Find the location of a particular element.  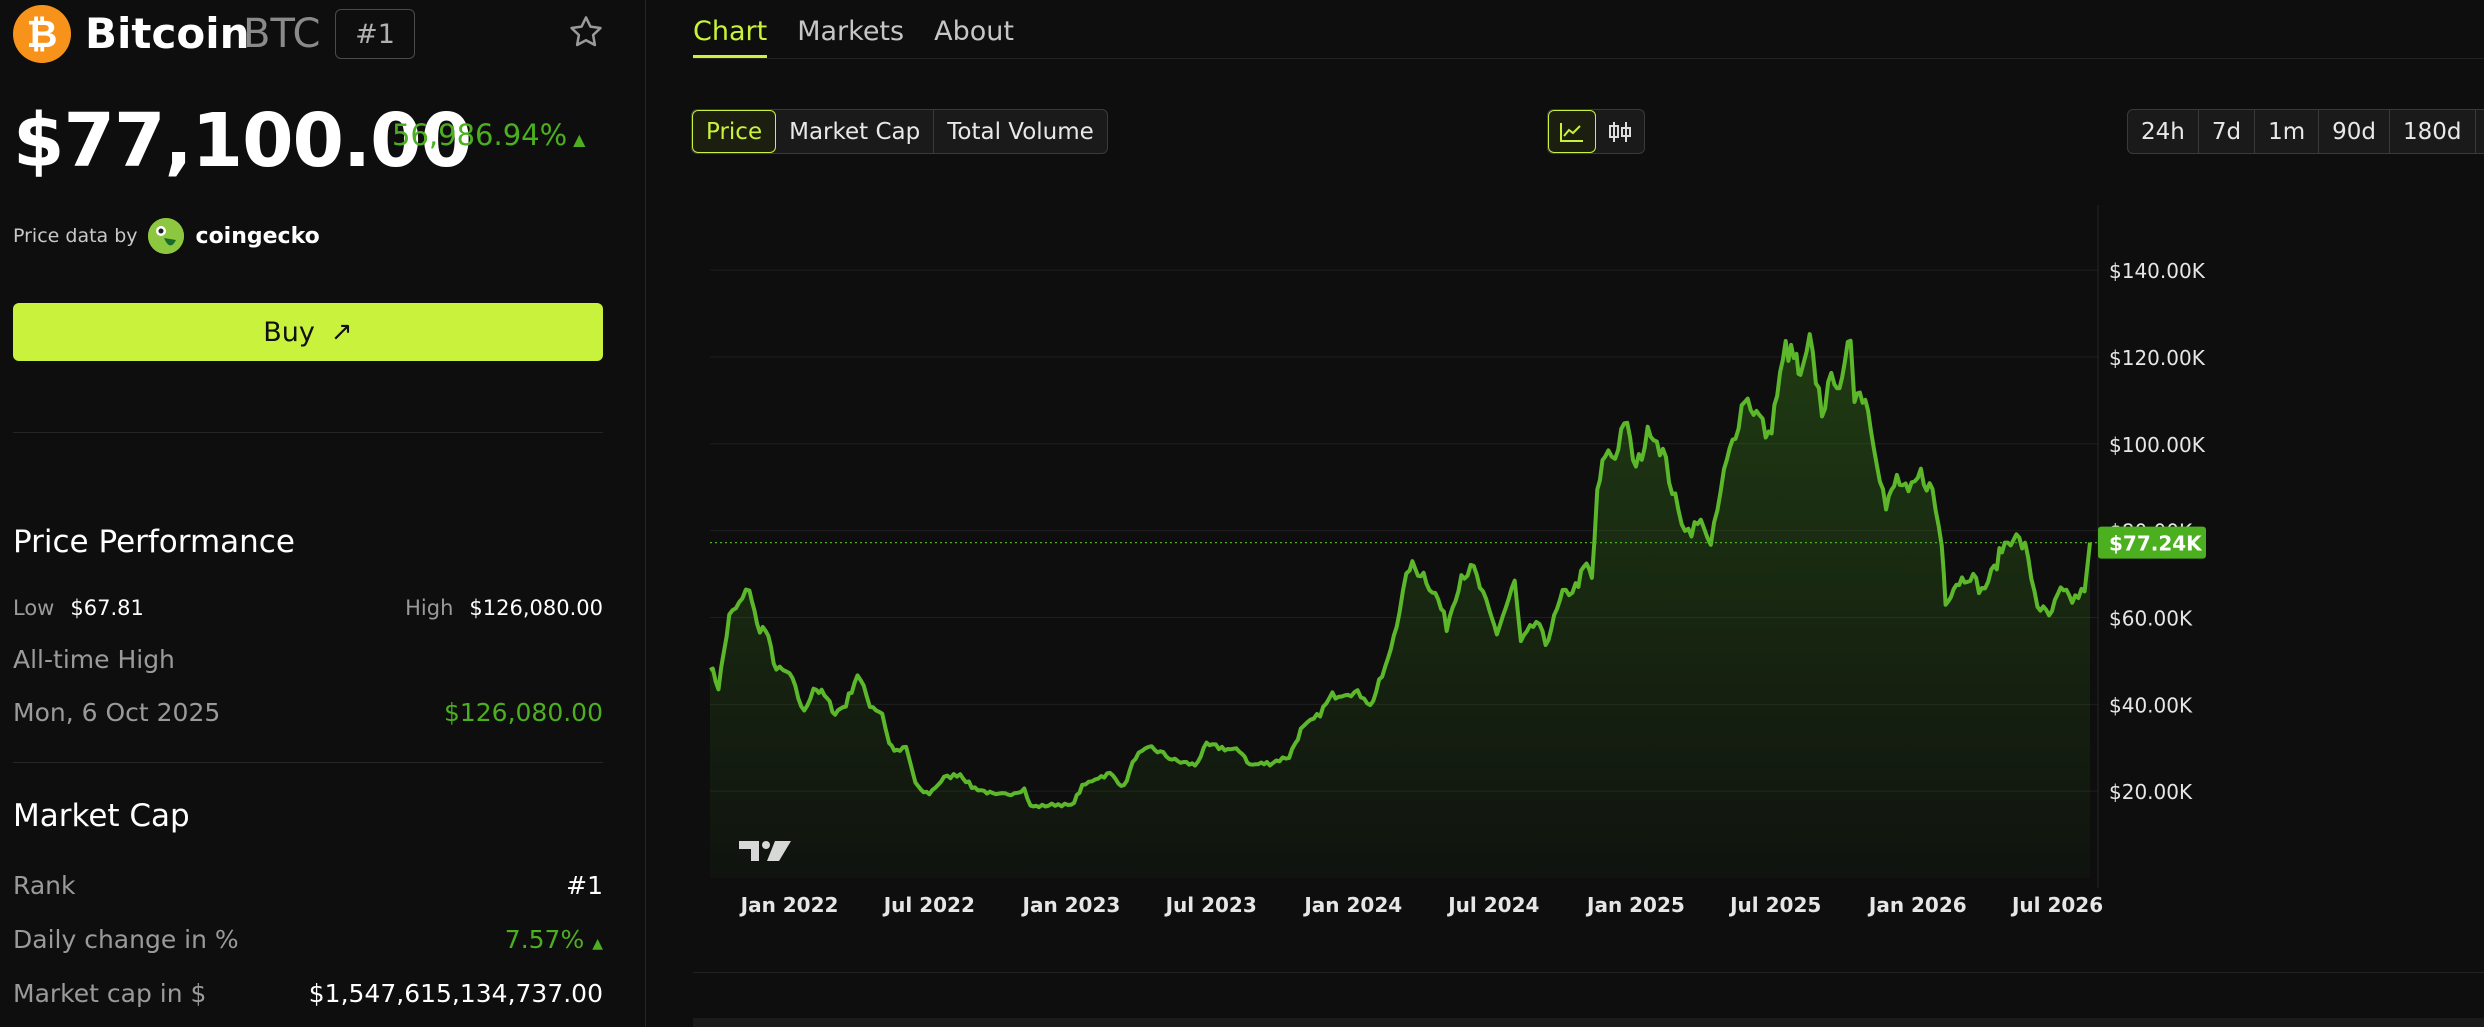

buy-button-label: Buy is located at coordinates (289, 332).